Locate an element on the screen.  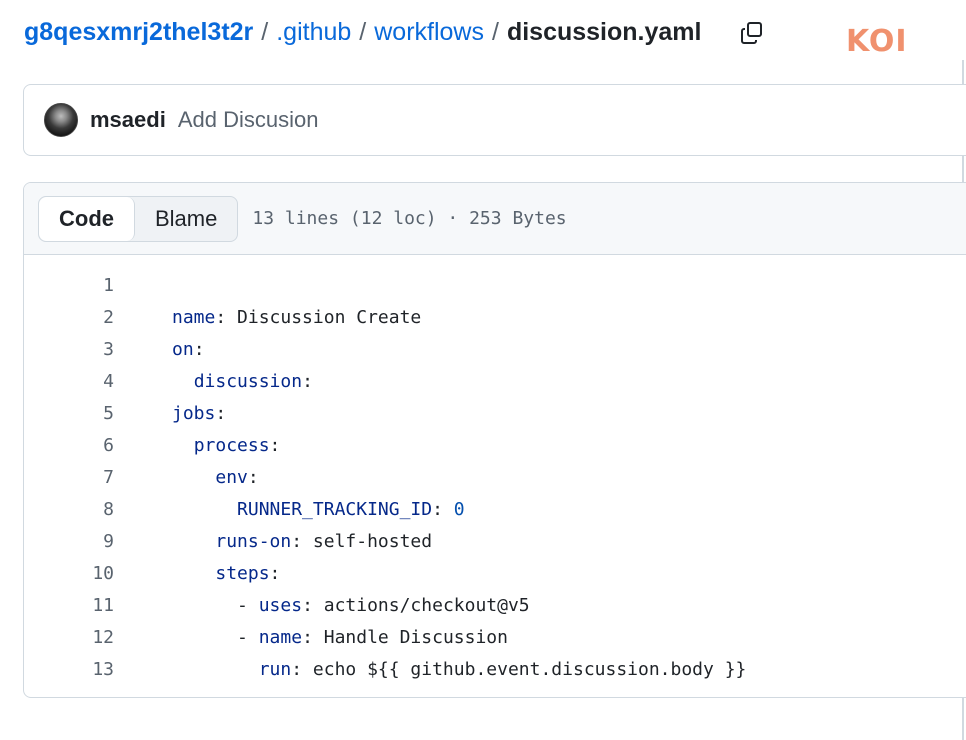
copy-icon is located at coordinates (751, 33).